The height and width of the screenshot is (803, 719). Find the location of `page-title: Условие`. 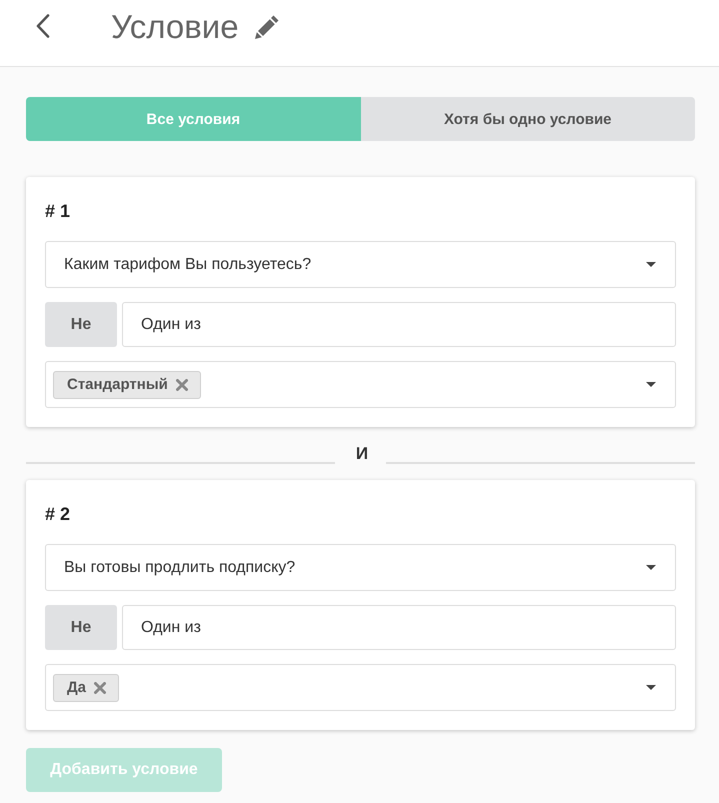

page-title: Условие is located at coordinates (175, 27).